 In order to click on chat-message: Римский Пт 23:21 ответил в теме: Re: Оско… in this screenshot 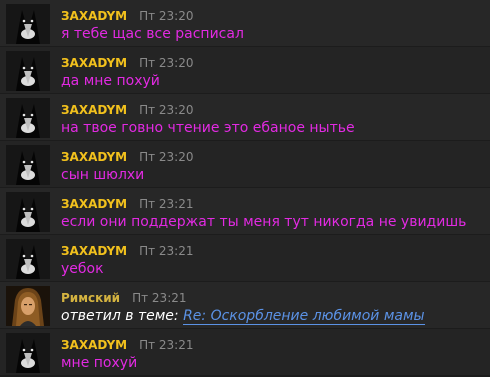, I will do `click(245, 305)`.